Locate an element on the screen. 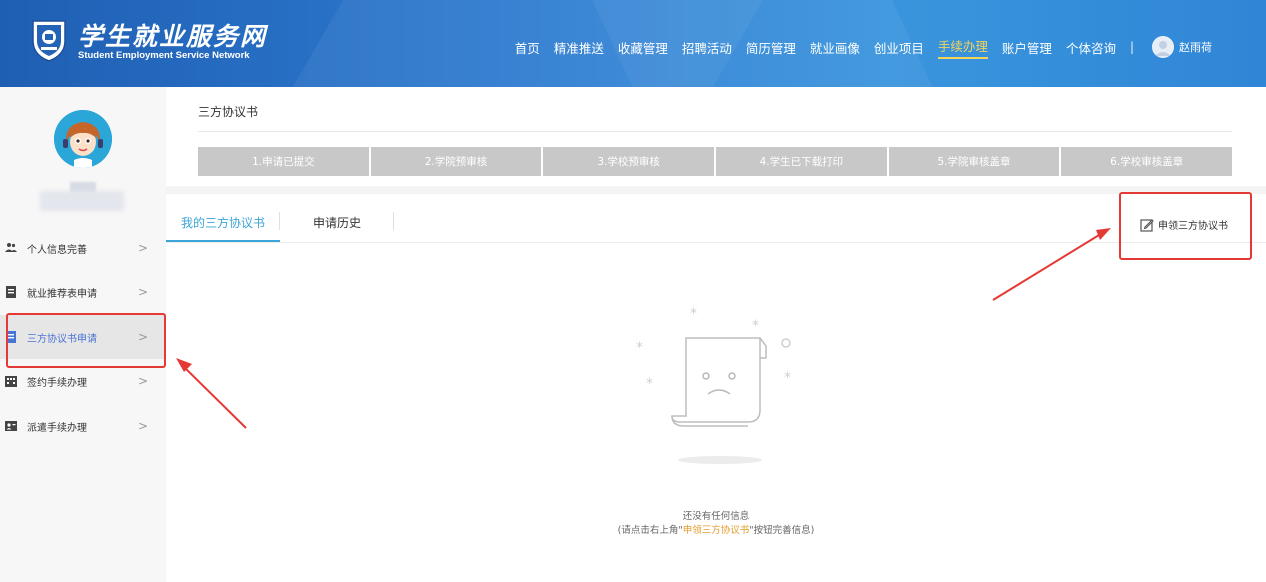 This screenshot has height=582, width=1266. building-icon is located at coordinates (11, 381).